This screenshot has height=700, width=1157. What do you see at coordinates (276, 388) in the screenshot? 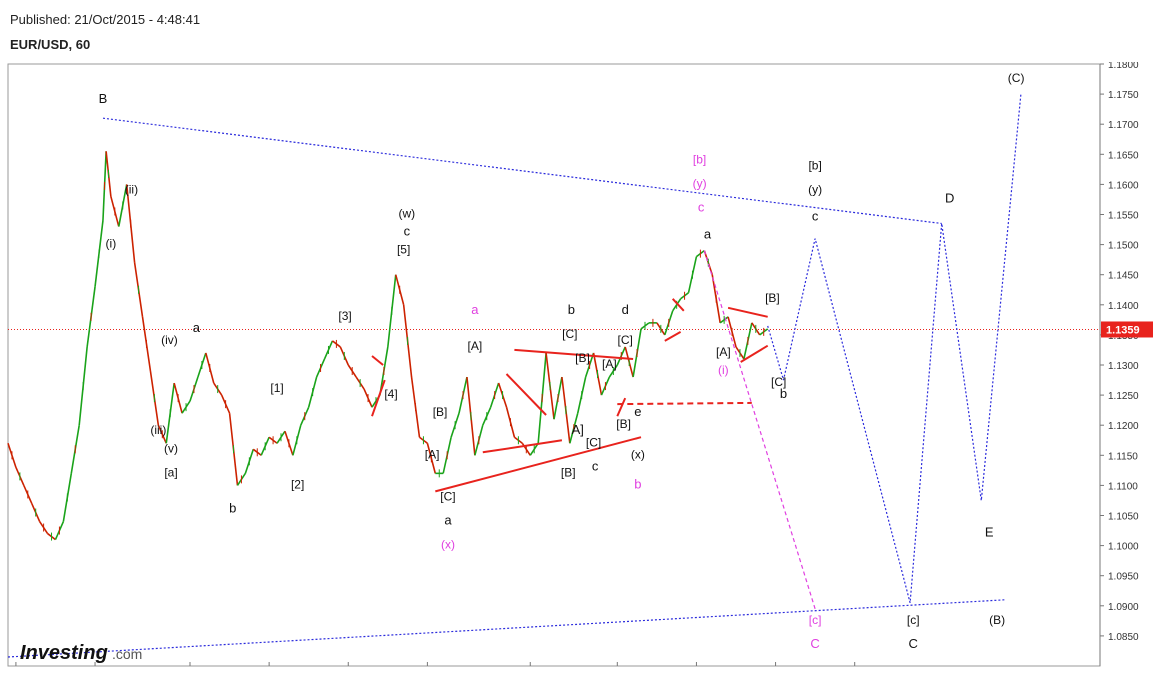
I see `wave-label: [1]` at bounding box center [276, 388].